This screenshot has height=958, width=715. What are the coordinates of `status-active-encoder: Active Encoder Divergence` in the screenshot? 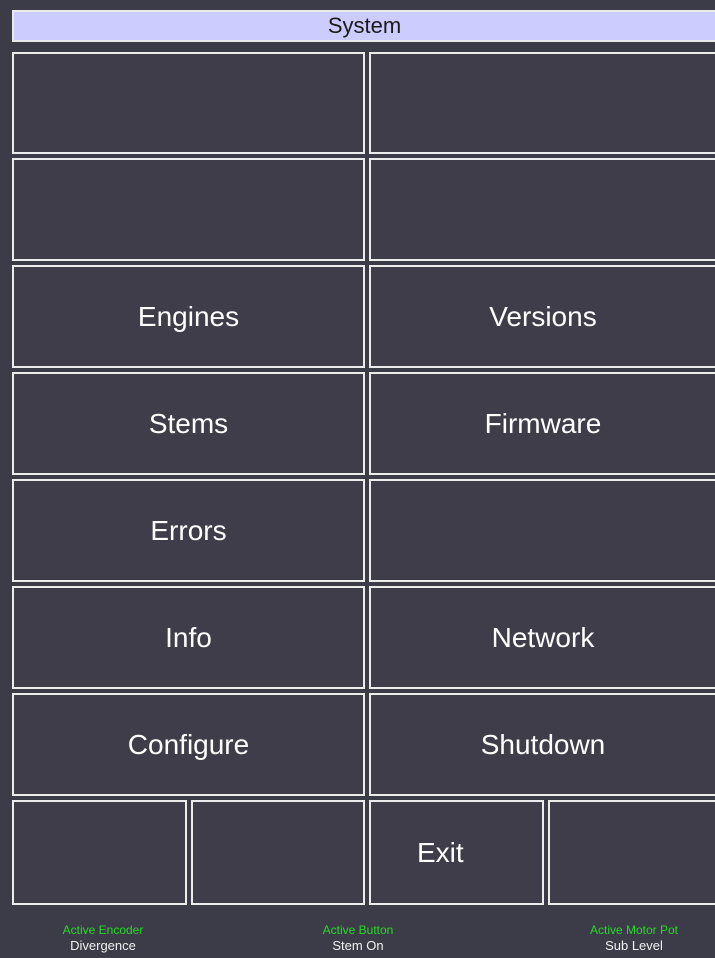 It's located at (103, 938).